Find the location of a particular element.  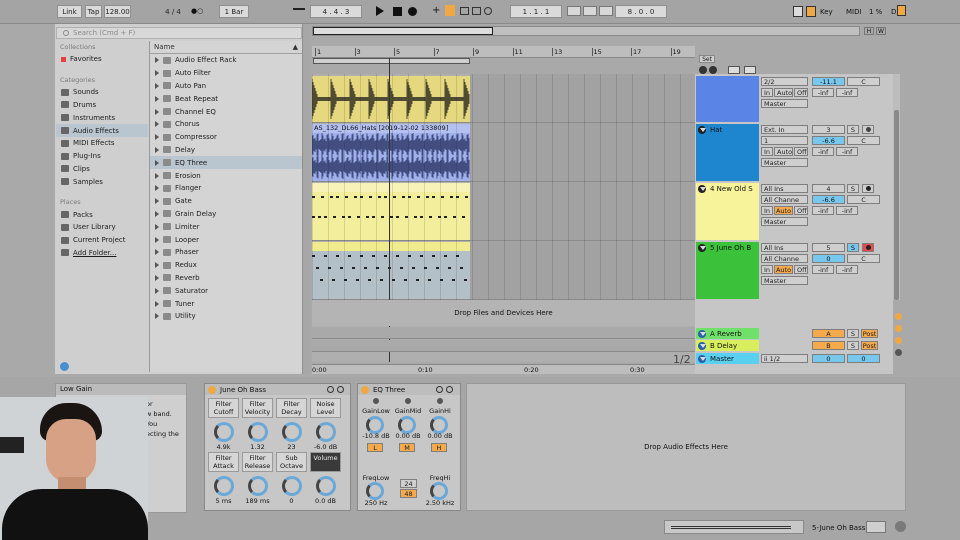

menu-icon is located at coordinates (901, 10).